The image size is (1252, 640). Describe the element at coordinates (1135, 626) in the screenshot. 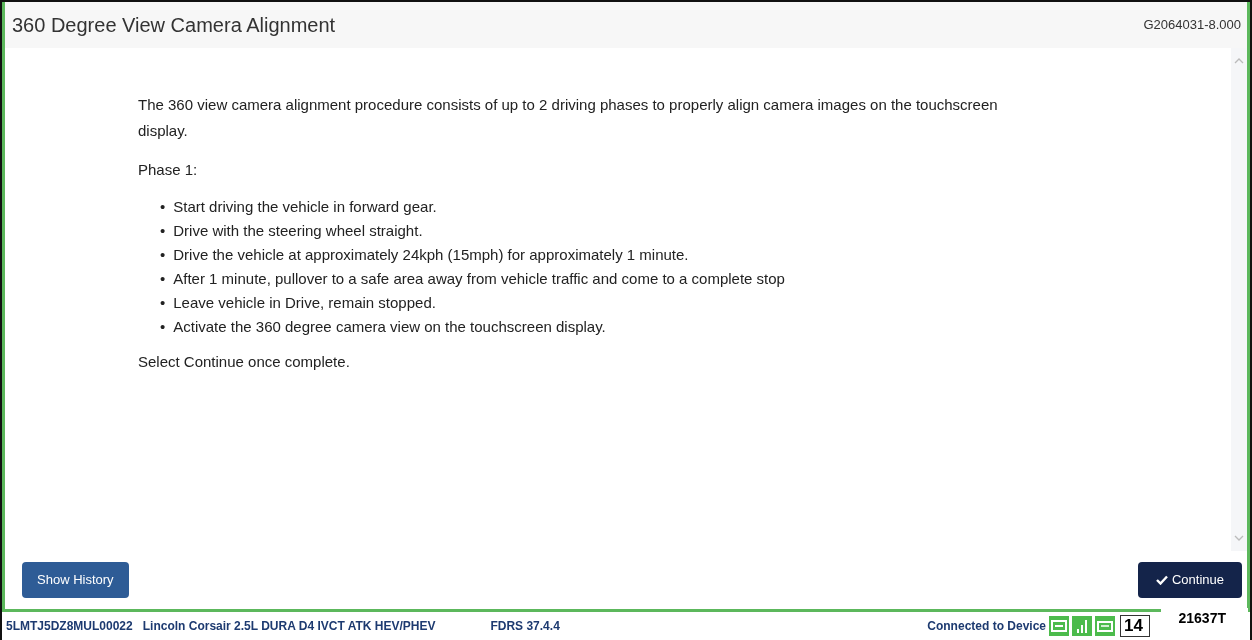

I see `value-field: 14` at that location.